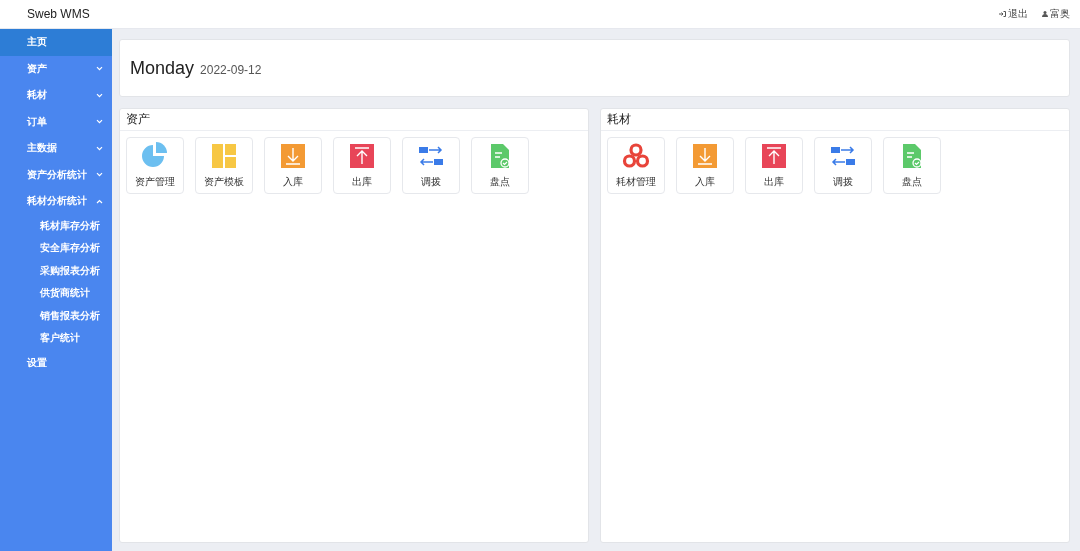  What do you see at coordinates (162, 68) in the screenshot?
I see `weekday-text: Monday` at bounding box center [162, 68].